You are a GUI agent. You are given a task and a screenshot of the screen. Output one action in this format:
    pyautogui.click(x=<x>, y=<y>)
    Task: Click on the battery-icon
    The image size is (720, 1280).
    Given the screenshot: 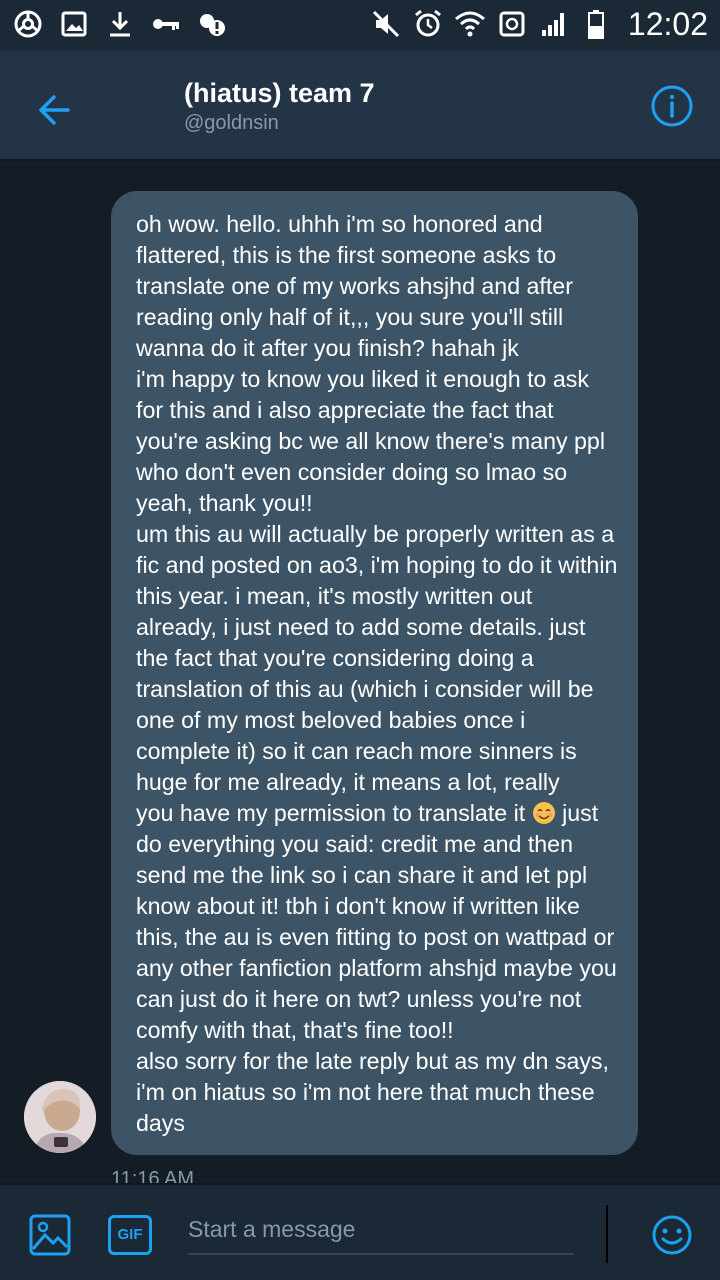 What is the action you would take?
    pyautogui.click(x=595, y=24)
    